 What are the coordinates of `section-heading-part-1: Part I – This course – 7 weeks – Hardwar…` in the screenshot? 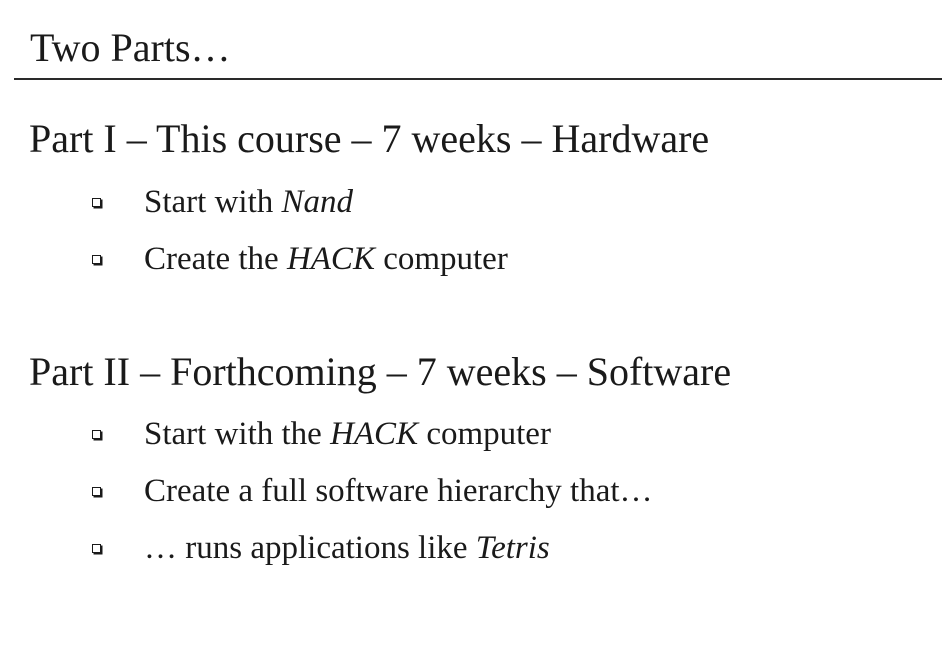 It's located at (369, 138).